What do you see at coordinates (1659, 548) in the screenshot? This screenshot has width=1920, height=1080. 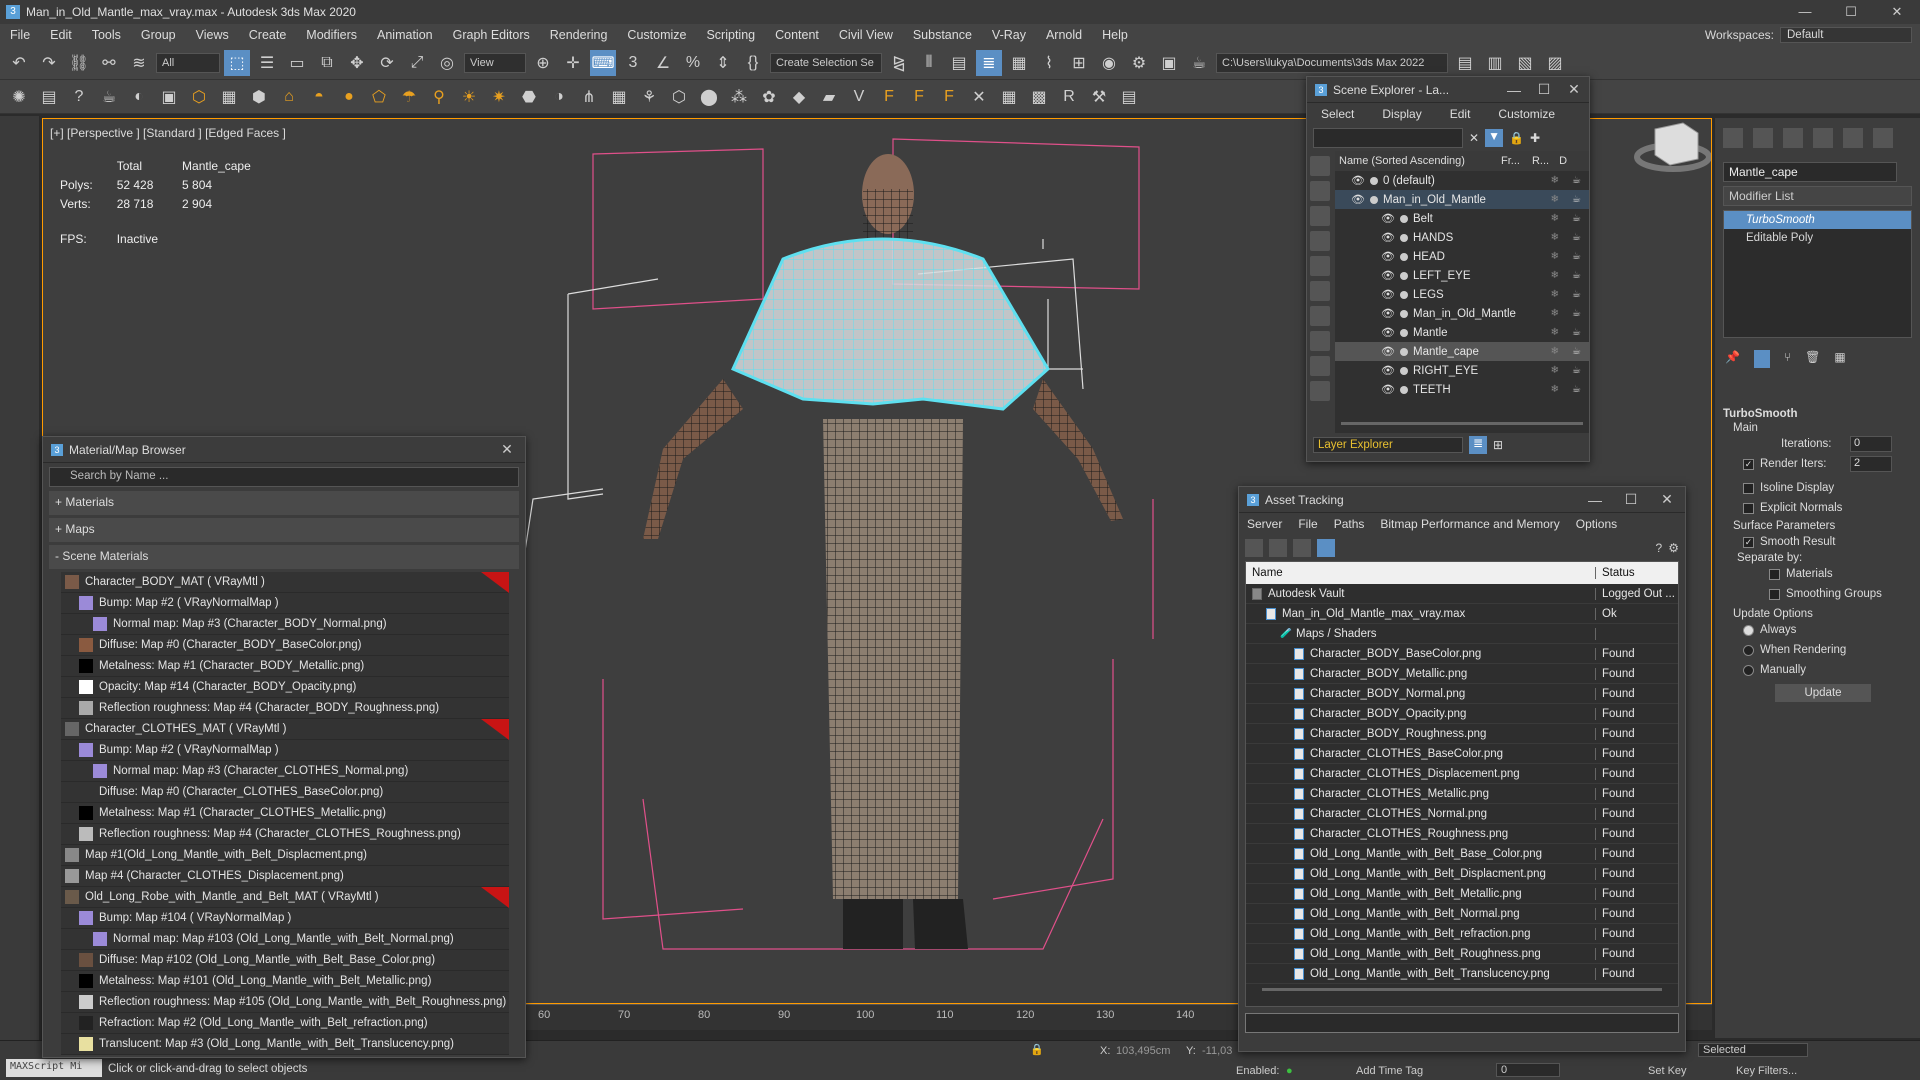 I see `help-icon: ?` at bounding box center [1659, 548].